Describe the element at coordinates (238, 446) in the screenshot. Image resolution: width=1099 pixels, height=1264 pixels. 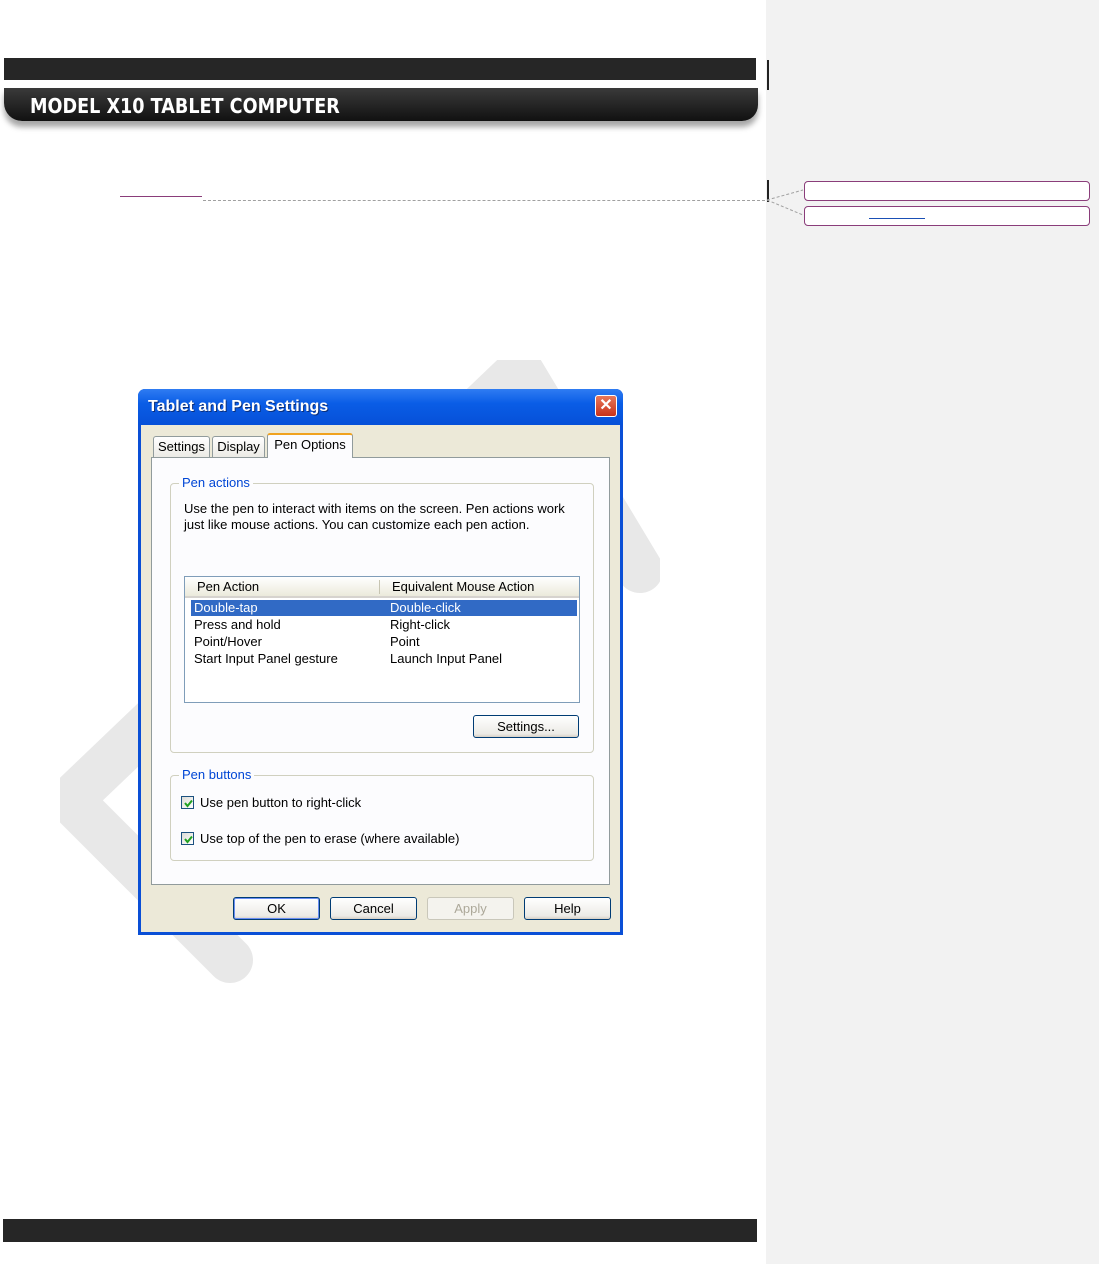
I see `tab-display: Display` at that location.